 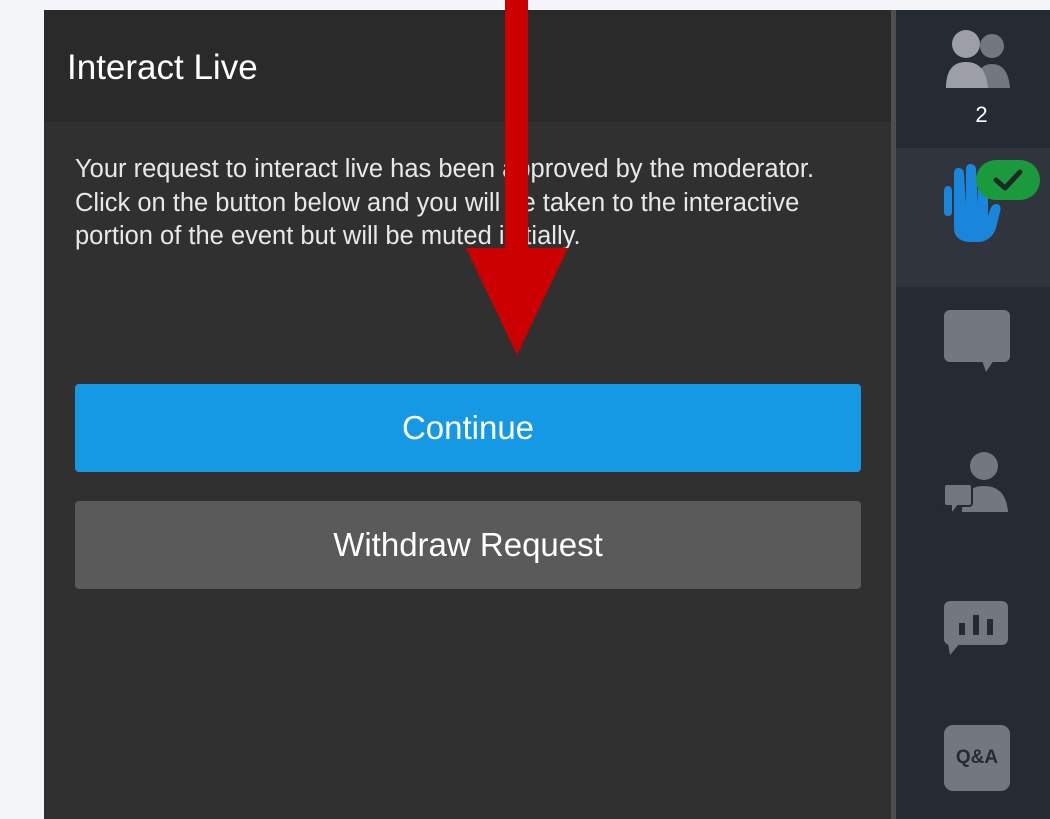 What do you see at coordinates (517, 177) in the screenshot?
I see `red-arrow-annotation` at bounding box center [517, 177].